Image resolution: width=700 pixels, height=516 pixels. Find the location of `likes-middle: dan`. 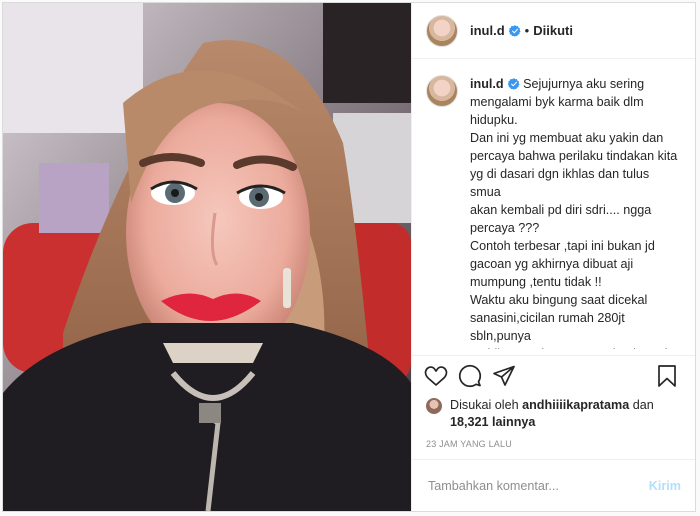

likes-middle: dan is located at coordinates (641, 405).